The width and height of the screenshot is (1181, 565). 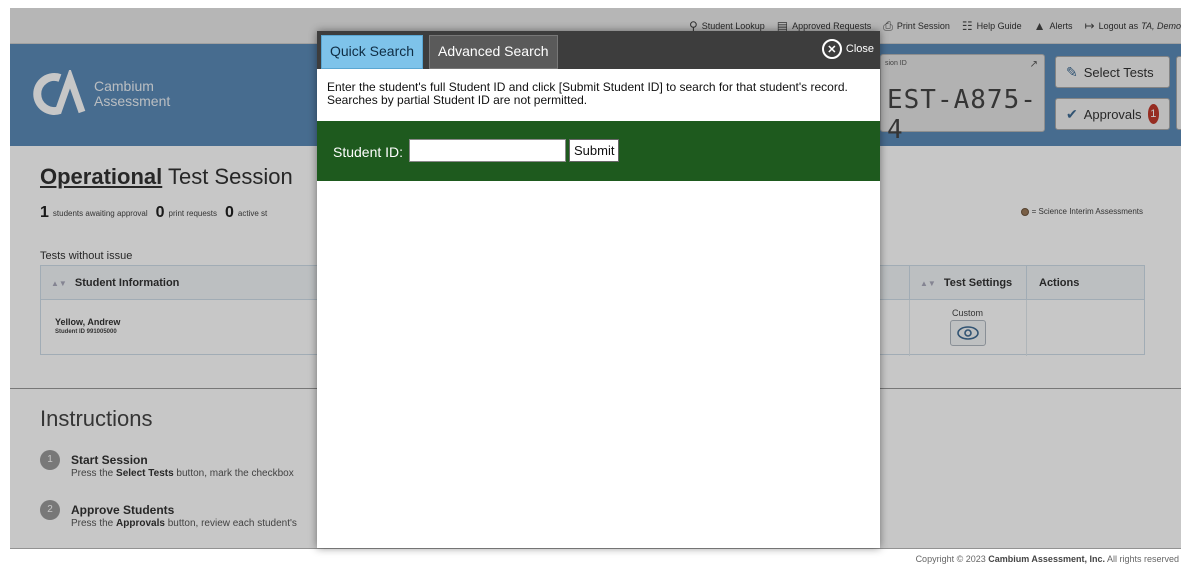 I want to click on student-id-input, so click(x=487, y=150).